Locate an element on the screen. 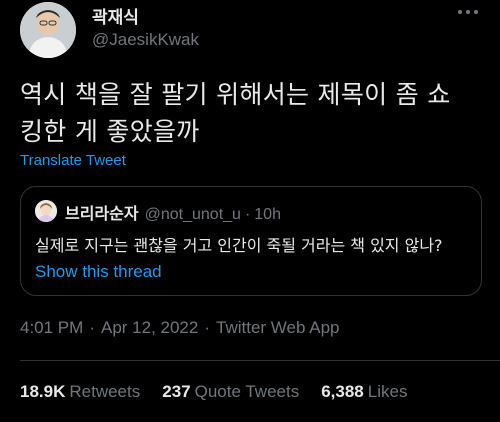 Image resolution: width=500 pixels, height=422 pixels. retweets-count: 18.9K is located at coordinates (43, 391).